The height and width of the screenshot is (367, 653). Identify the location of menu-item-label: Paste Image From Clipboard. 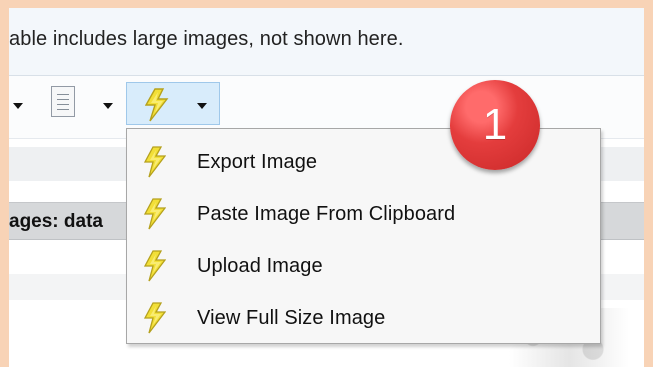
(326, 214).